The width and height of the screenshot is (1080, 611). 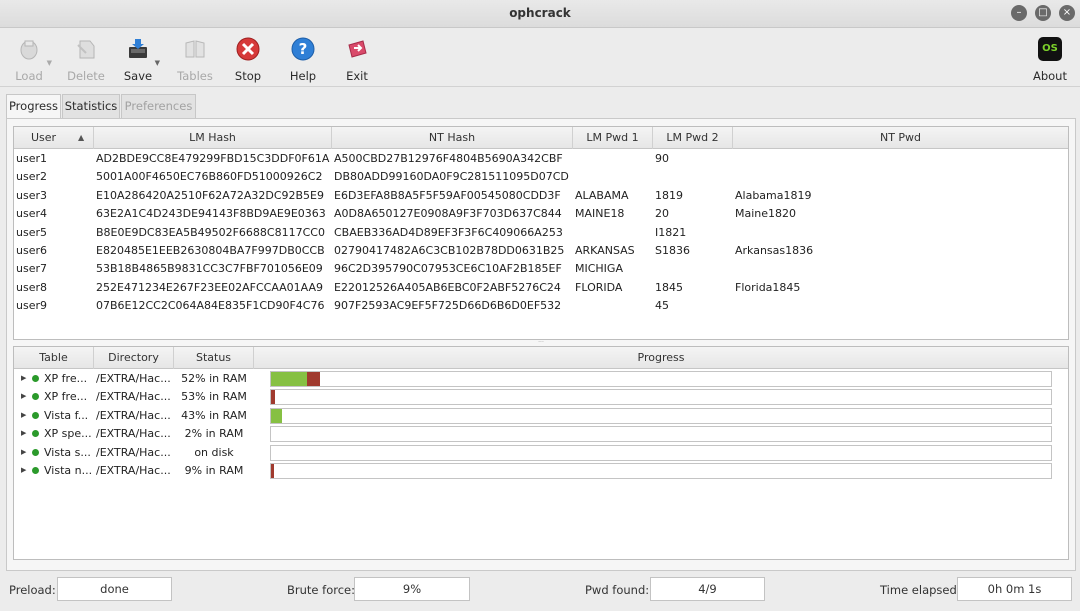 I want to click on cell-lm-pwd2: S1836, so click(x=672, y=250).